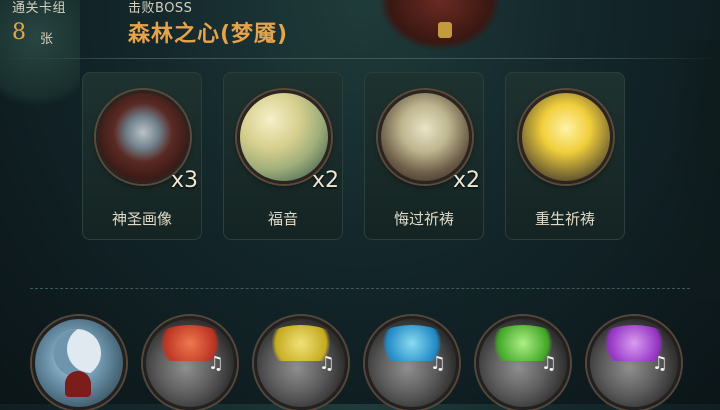  I want to click on skull-music-red-icon: ♫, so click(190, 363).